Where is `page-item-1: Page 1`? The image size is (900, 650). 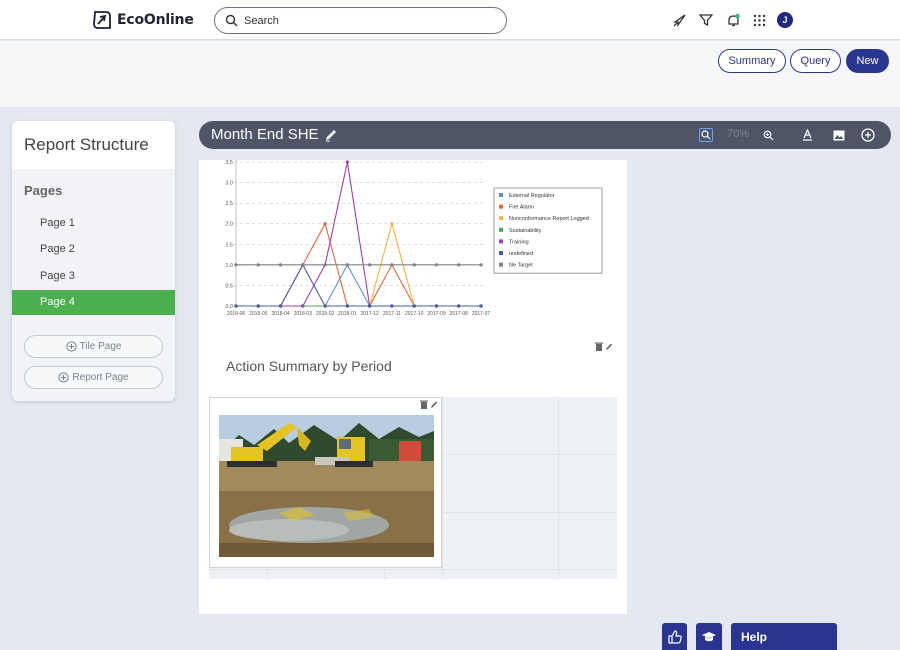
page-item-1: Page 1 is located at coordinates (93, 223).